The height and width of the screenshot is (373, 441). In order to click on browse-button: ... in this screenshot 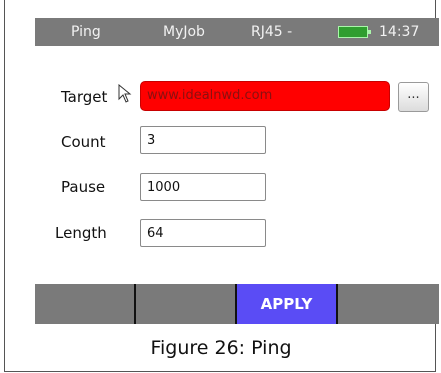, I will do `click(413, 97)`.